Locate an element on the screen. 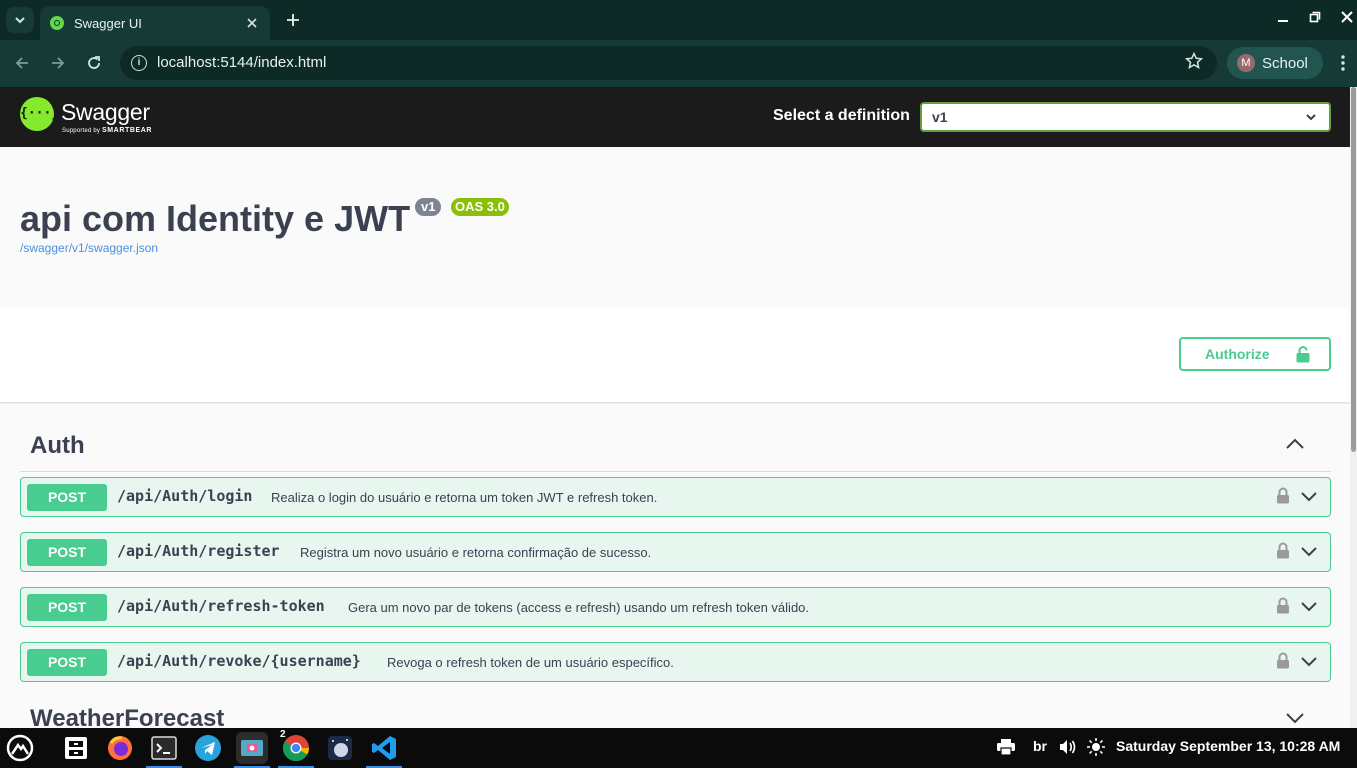  operation-path: /api/Auth/revoke/{username} is located at coordinates (239, 661).